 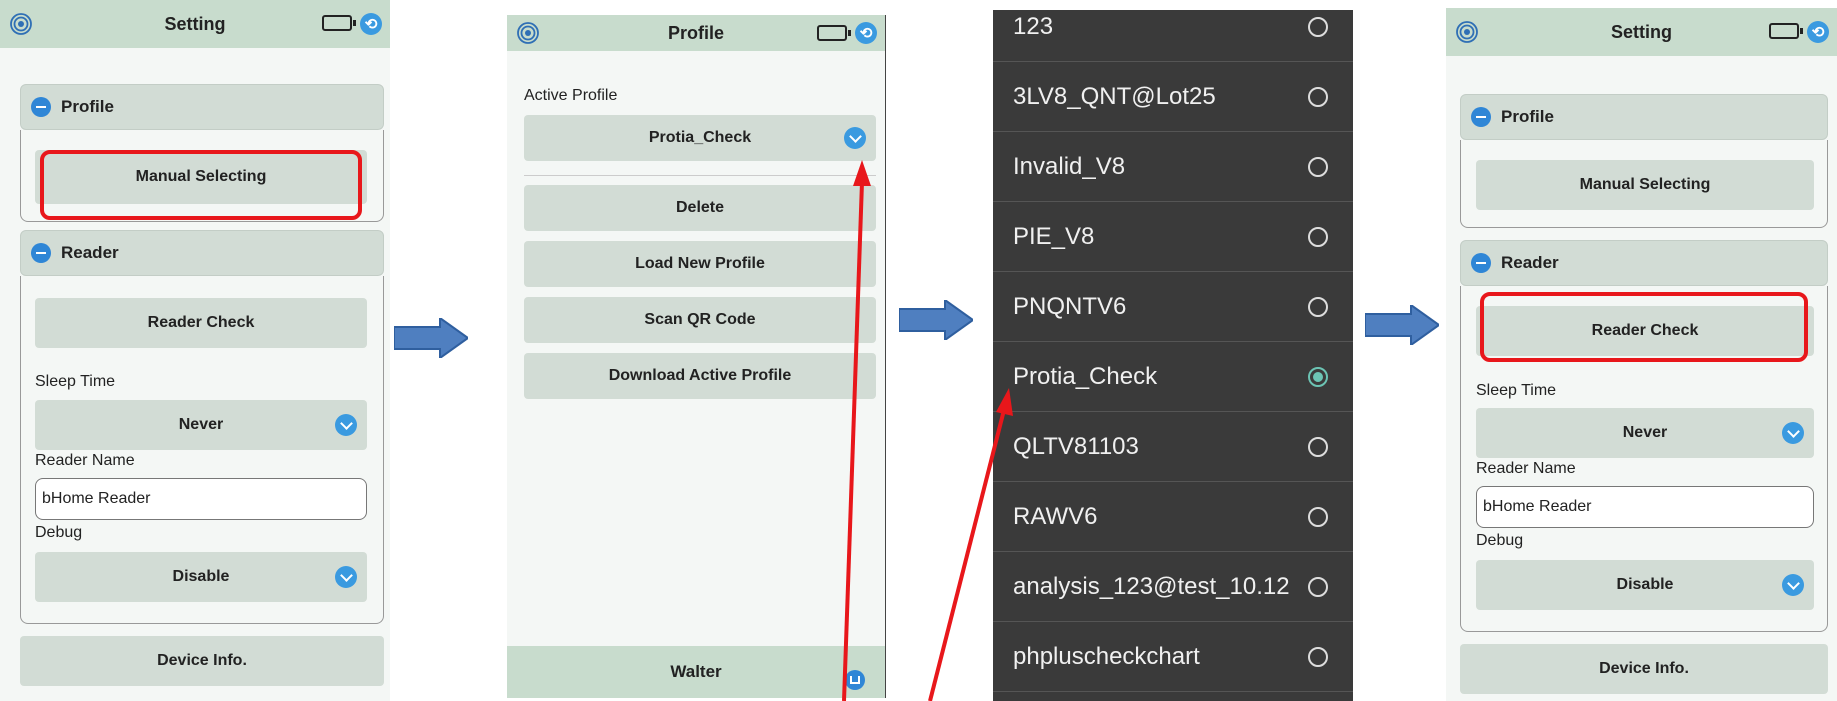 What do you see at coordinates (1085, 376) in the screenshot?
I see `option-label: Protia_Check` at bounding box center [1085, 376].